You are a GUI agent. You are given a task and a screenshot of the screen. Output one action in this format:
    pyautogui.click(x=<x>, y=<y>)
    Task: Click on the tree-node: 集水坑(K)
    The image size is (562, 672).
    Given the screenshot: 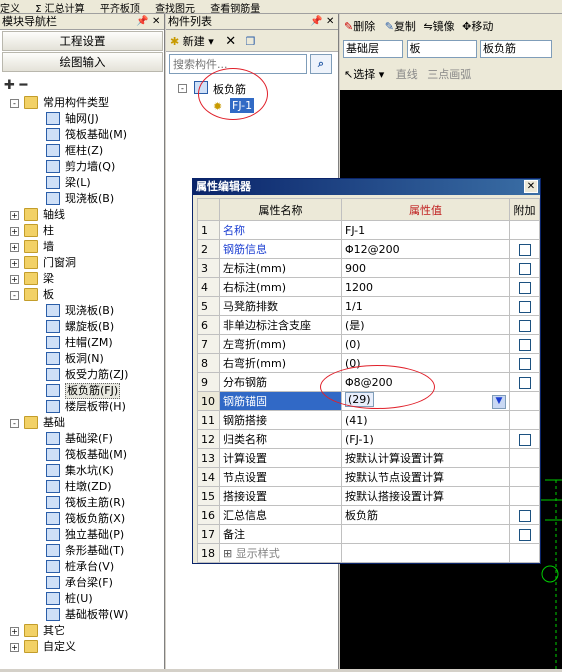 What is the action you would take?
    pyautogui.click(x=81, y=471)
    